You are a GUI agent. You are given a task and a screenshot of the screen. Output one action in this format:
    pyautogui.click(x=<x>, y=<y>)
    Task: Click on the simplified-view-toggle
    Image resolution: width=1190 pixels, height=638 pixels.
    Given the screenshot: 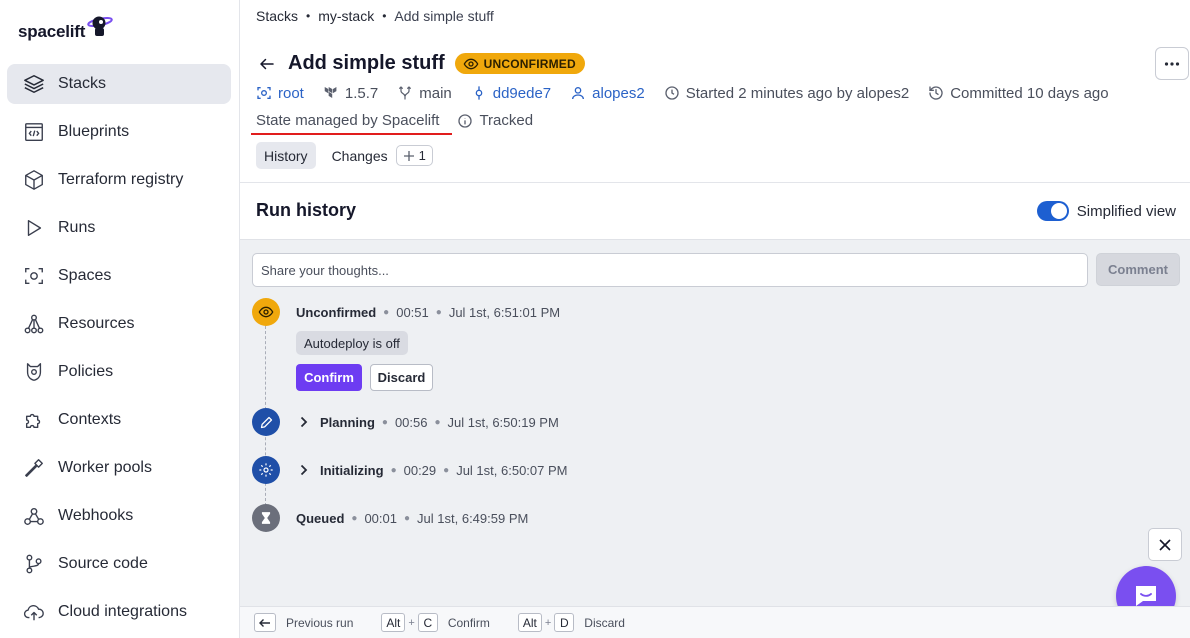 What is the action you would take?
    pyautogui.click(x=1052, y=211)
    